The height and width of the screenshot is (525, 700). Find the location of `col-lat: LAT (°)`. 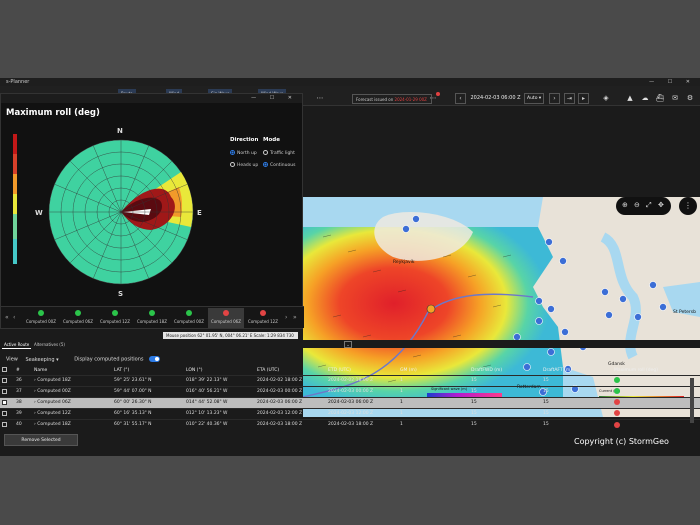

col-lat: LAT (°) is located at coordinates (148, 370).